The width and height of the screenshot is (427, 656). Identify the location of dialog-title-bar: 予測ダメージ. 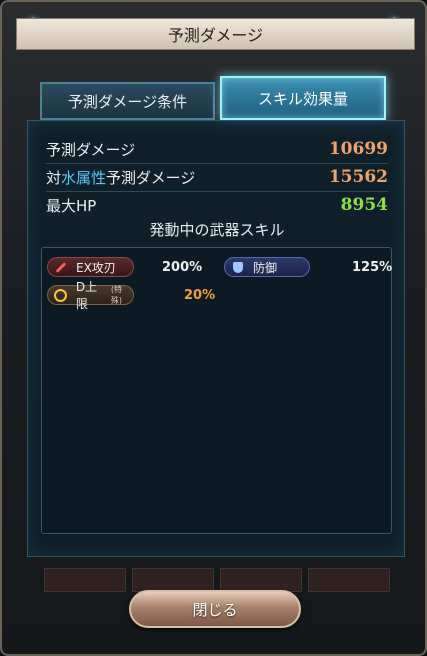
(215, 34).